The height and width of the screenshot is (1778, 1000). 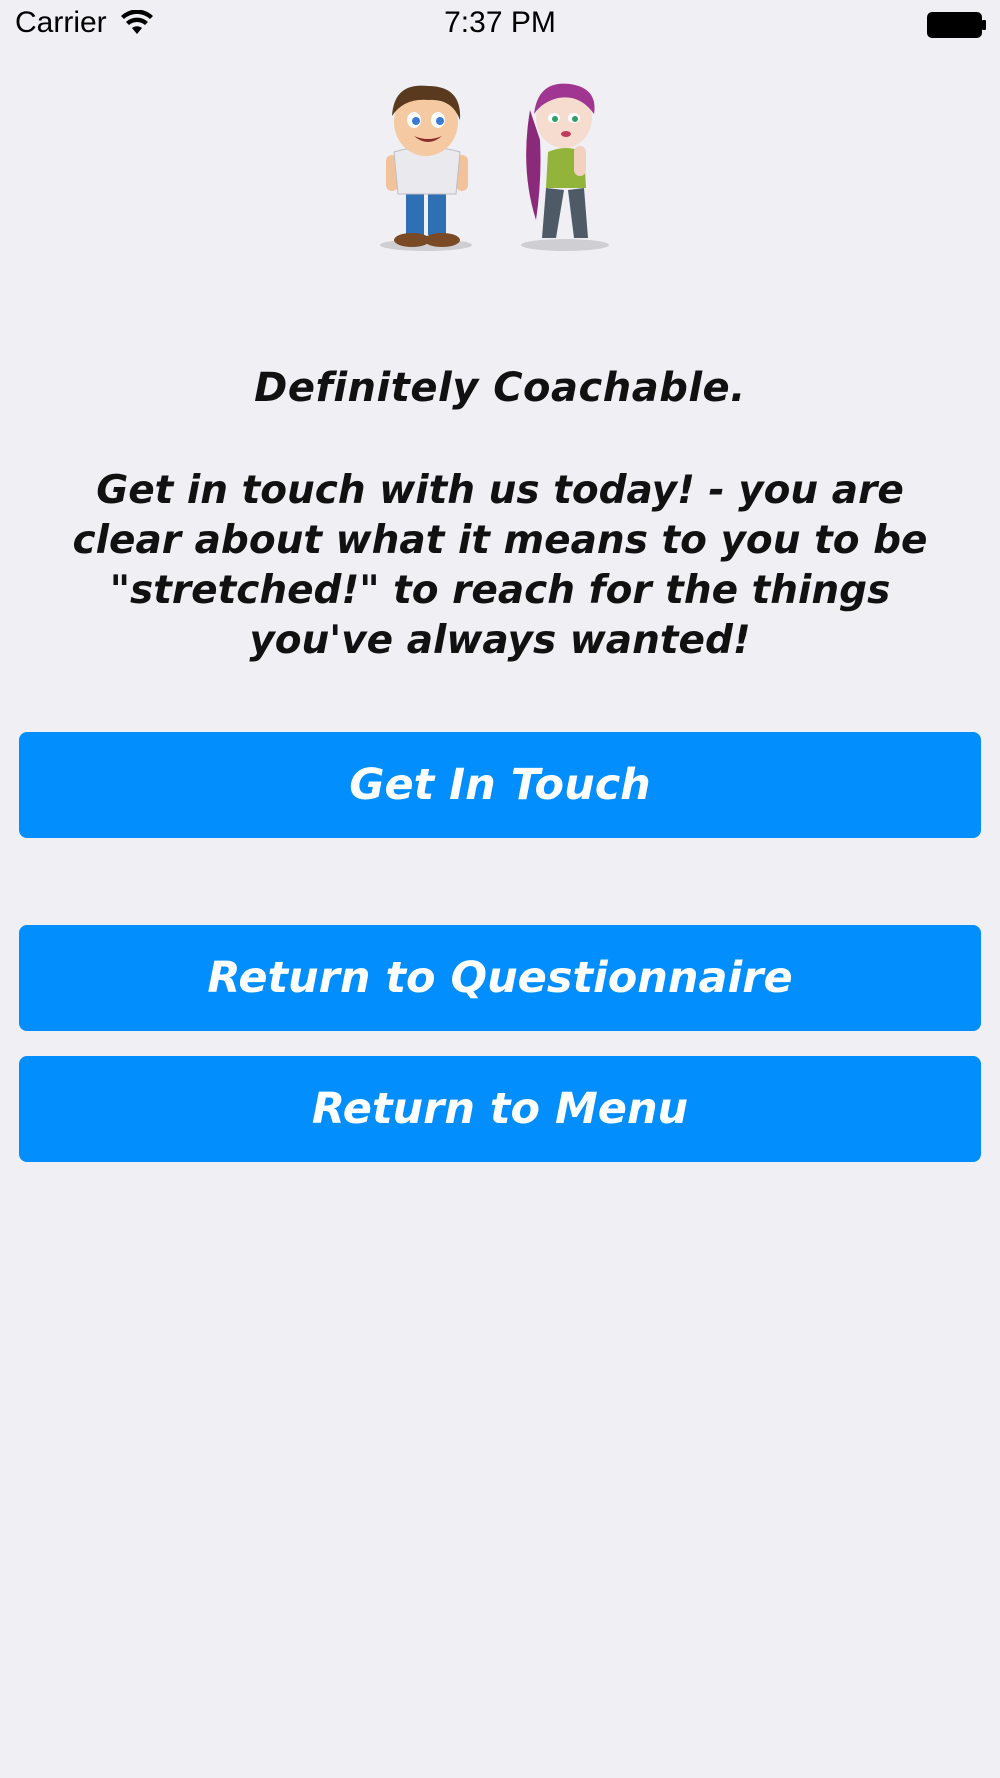 I want to click on result-title: Definitely Coachable., so click(x=500, y=388).